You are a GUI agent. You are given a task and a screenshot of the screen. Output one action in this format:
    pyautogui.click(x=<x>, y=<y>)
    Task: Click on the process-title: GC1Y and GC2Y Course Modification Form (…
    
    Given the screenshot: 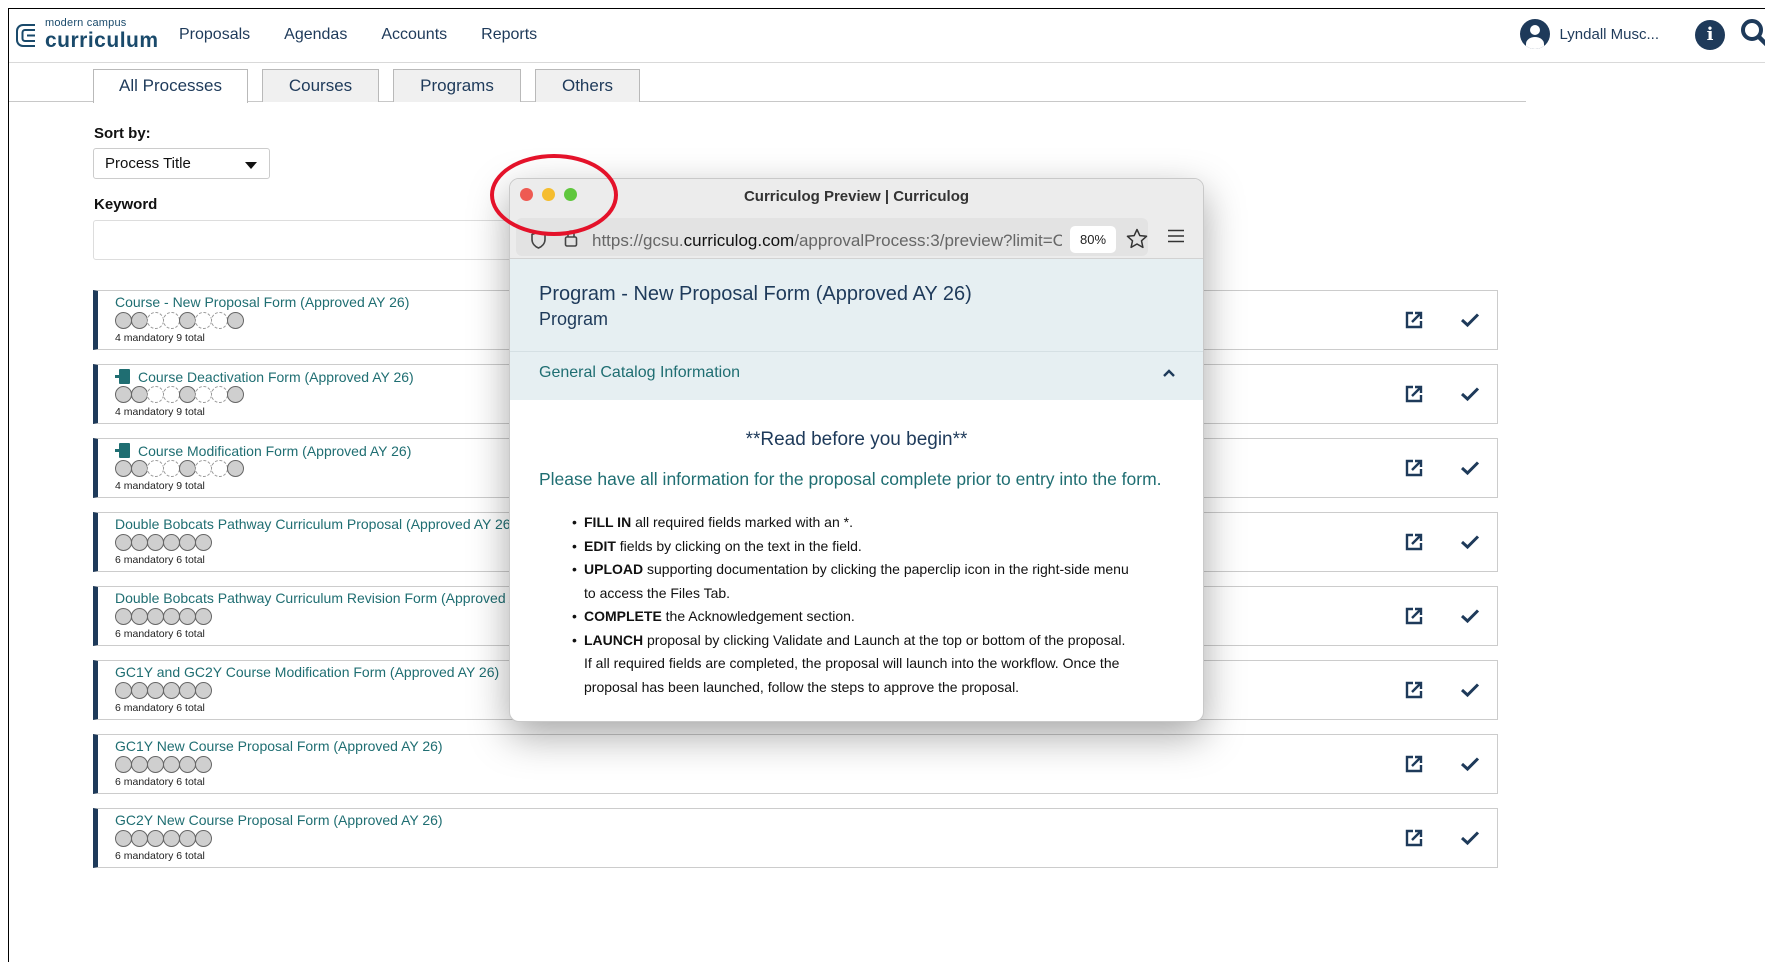 What is the action you would take?
    pyautogui.click(x=307, y=672)
    